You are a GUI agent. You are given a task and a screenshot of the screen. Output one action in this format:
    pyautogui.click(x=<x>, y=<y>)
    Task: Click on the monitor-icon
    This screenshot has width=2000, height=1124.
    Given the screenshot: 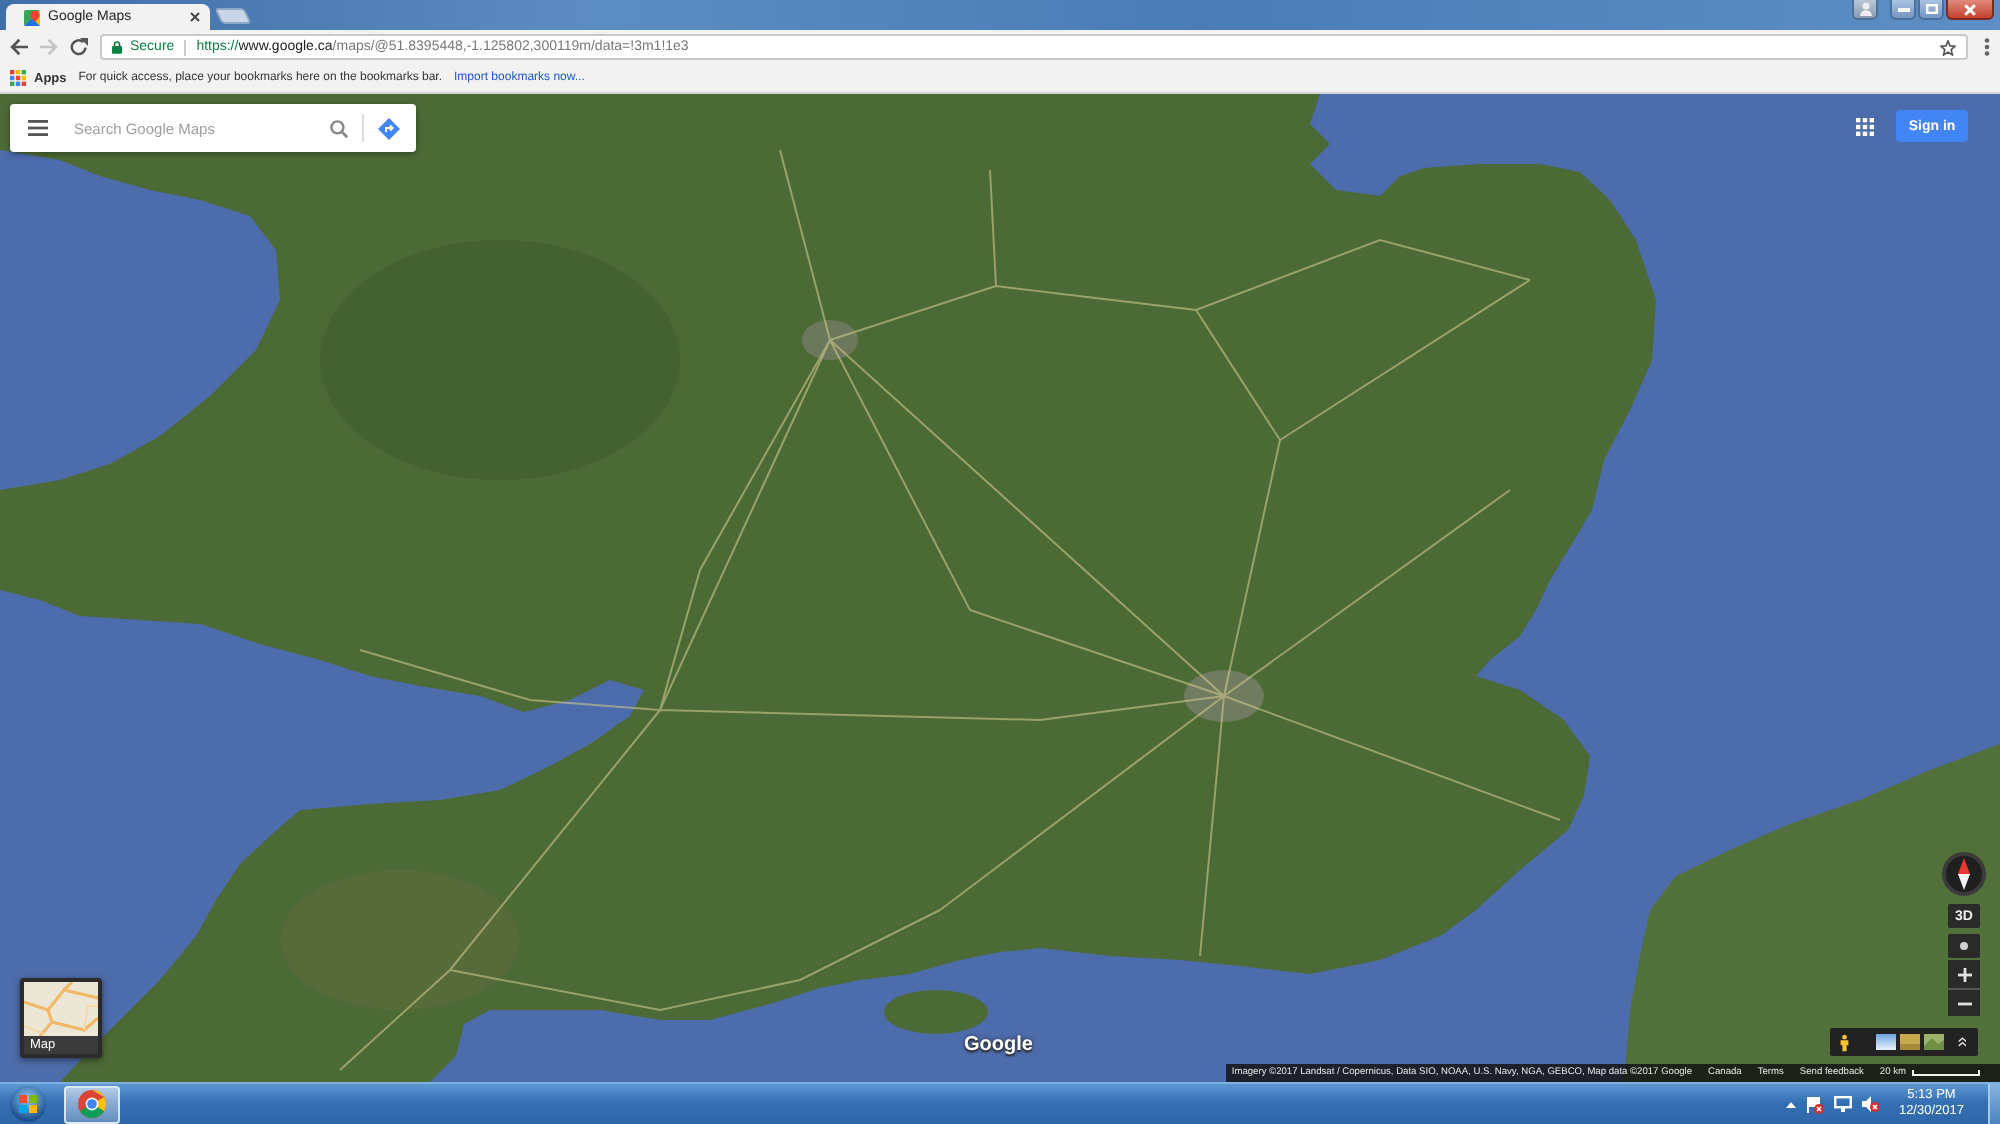 What is the action you would take?
    pyautogui.click(x=1843, y=1104)
    